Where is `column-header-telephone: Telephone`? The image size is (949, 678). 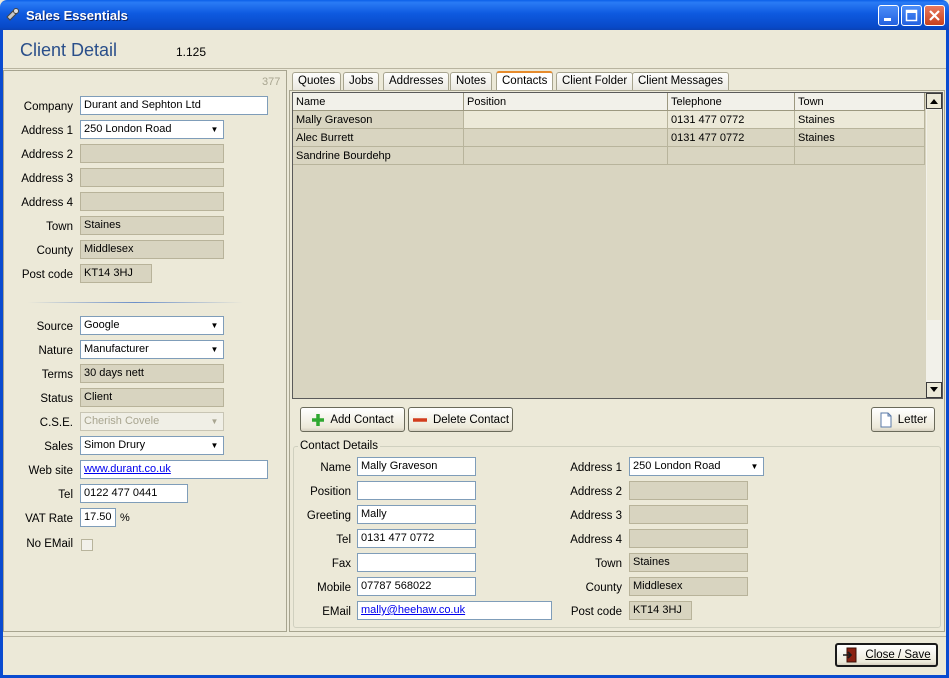 column-header-telephone: Telephone is located at coordinates (731, 102).